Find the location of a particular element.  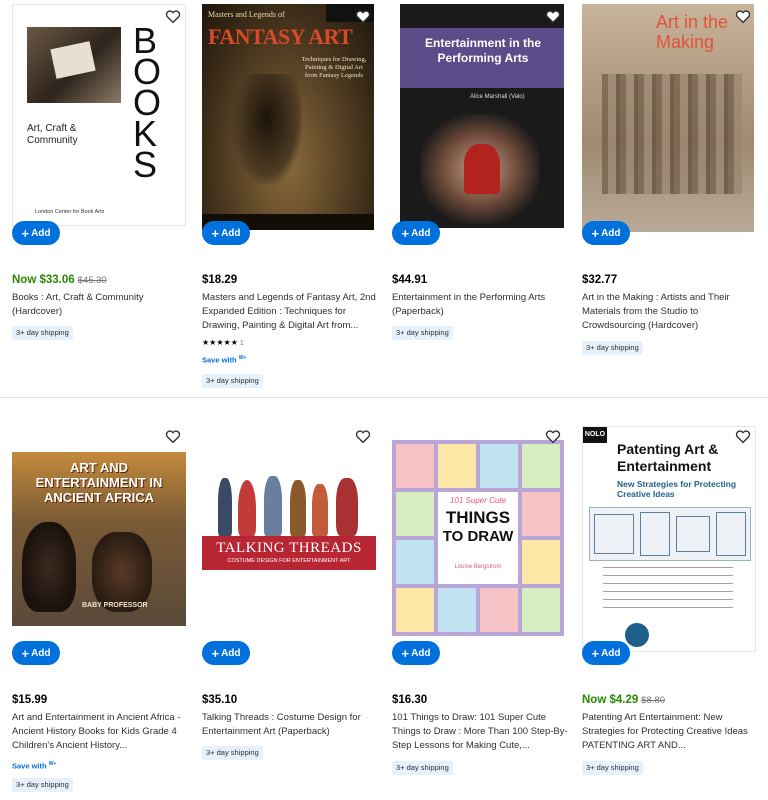

cover-title: ART AND ENTERTAINMENT IN ANCIENT AFRICA is located at coordinates (99, 482).